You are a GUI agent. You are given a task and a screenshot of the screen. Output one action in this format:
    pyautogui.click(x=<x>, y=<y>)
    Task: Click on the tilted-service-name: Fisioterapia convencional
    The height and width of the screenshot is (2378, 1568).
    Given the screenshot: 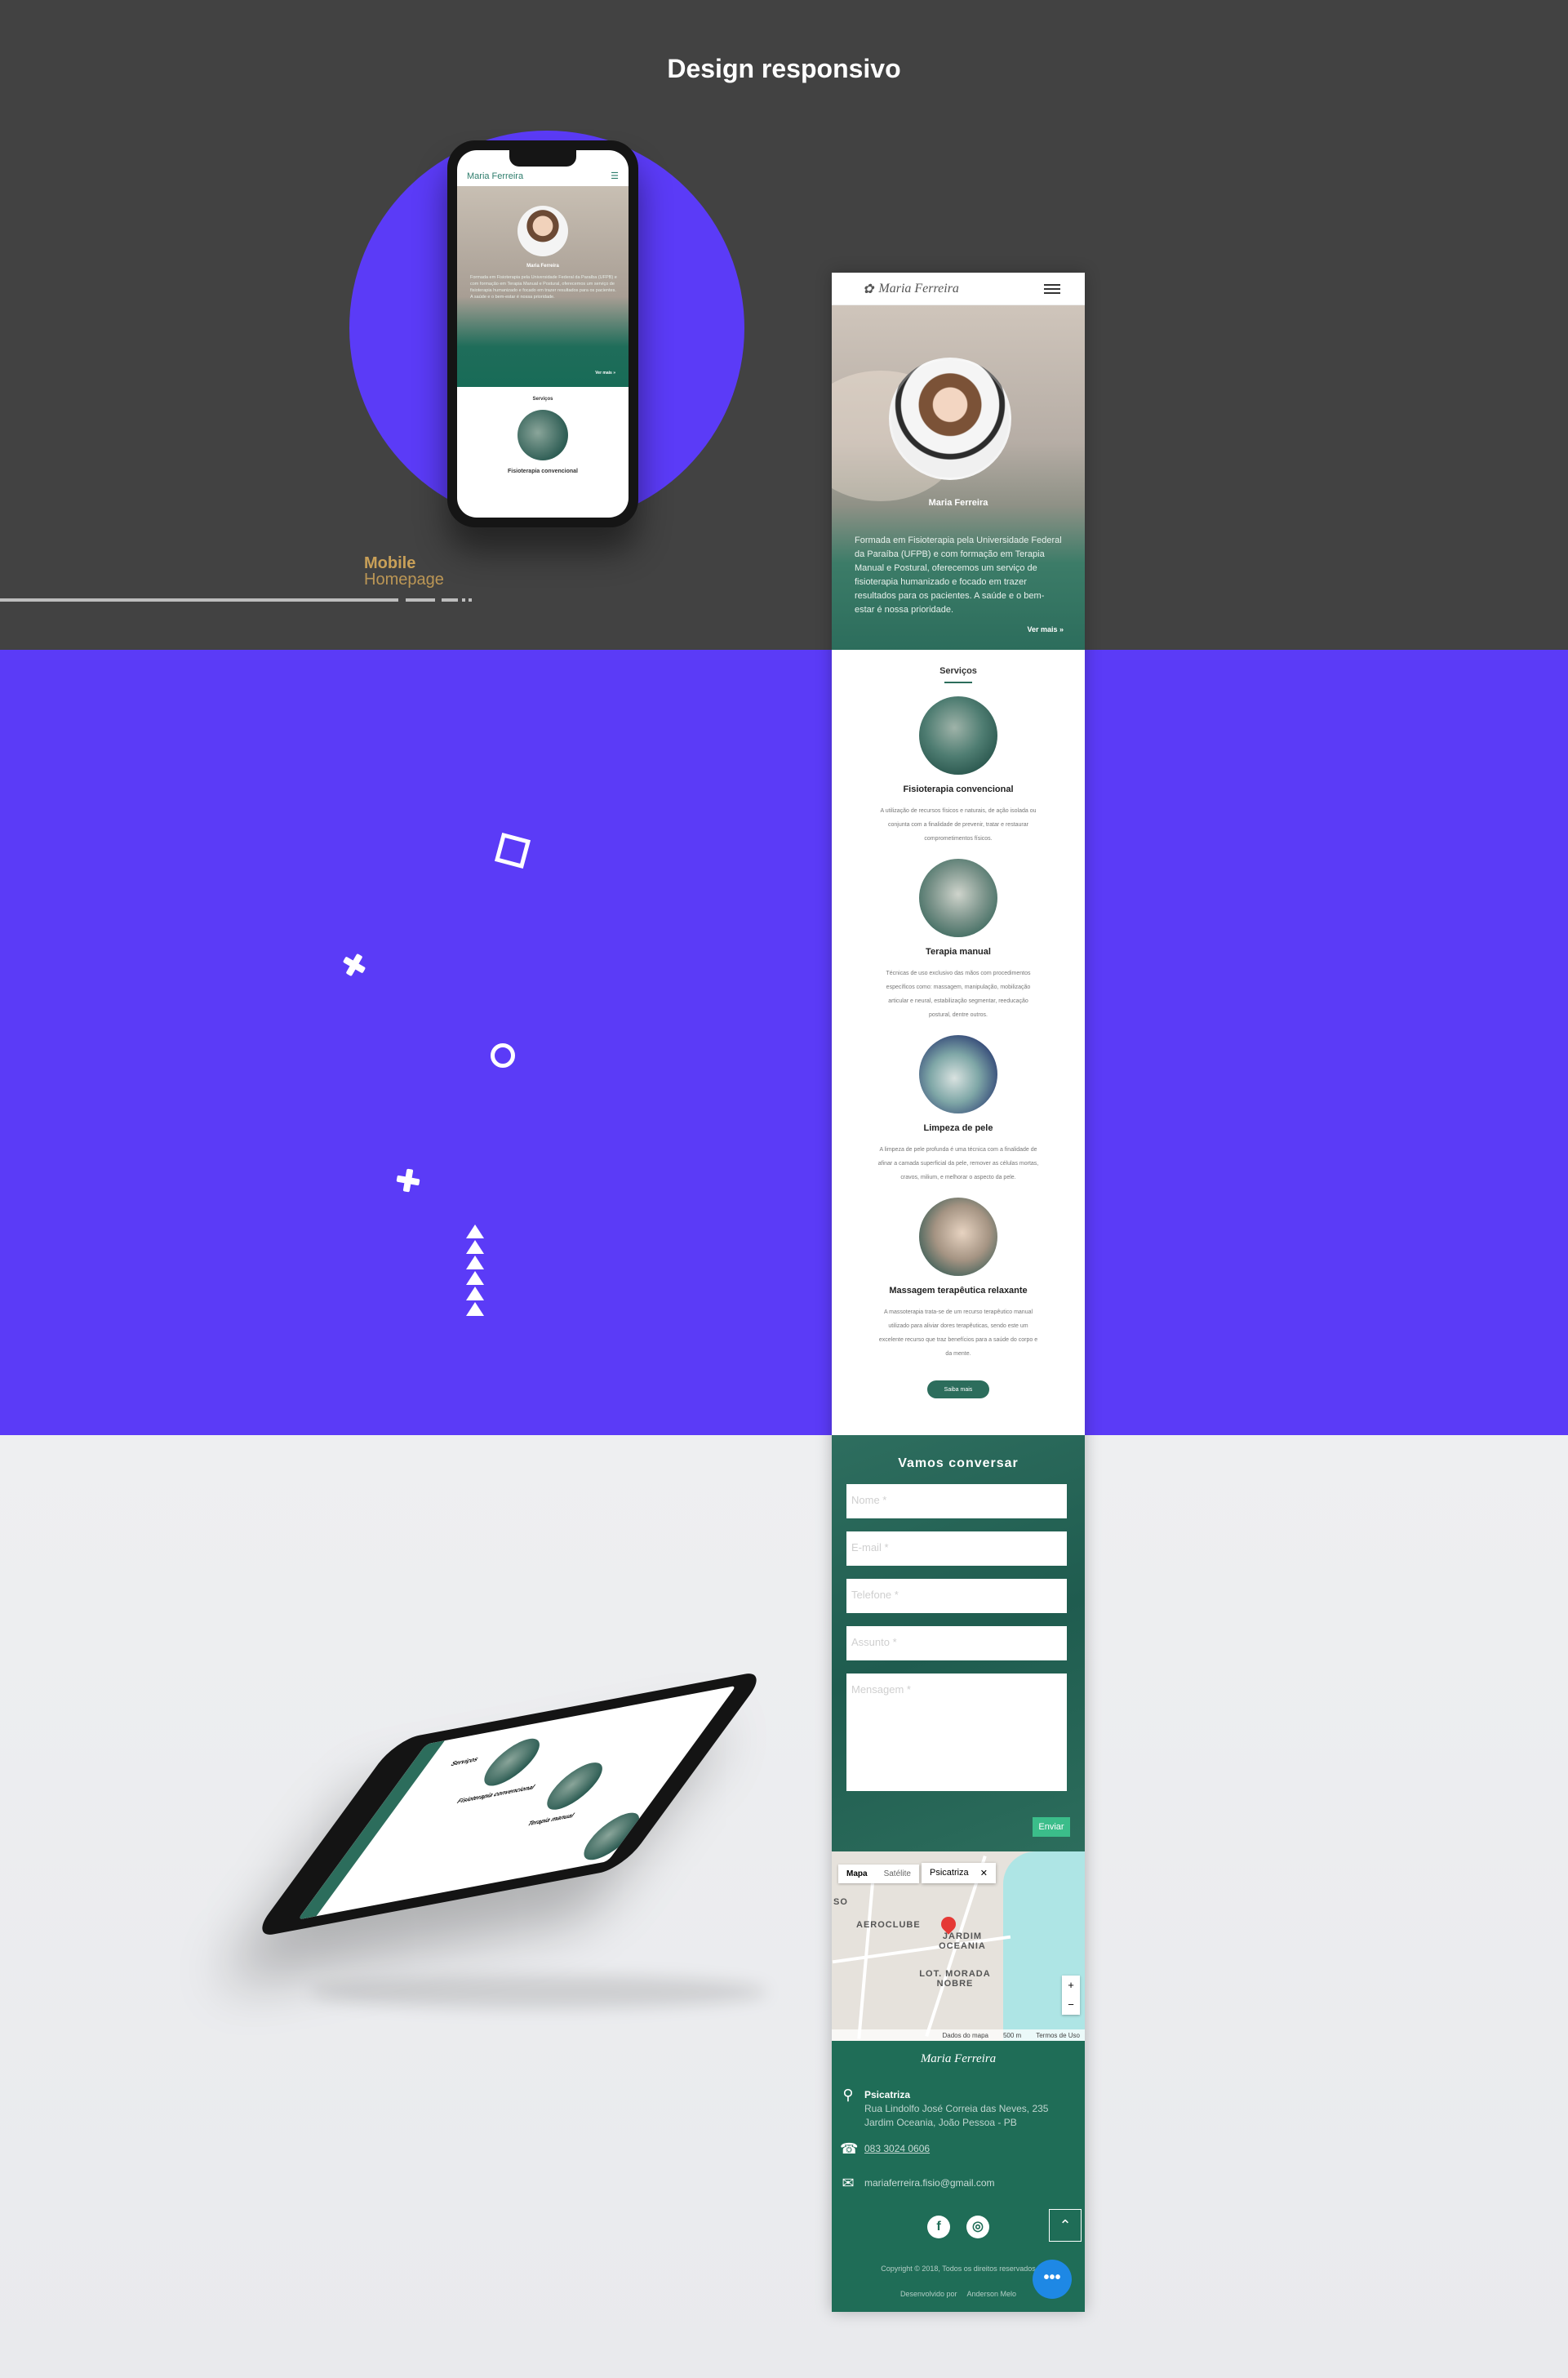 What is the action you would take?
    pyautogui.click(x=496, y=1794)
    